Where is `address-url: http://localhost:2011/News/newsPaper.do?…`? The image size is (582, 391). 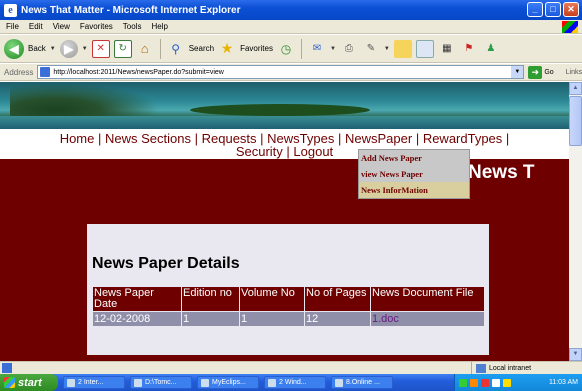
address-url: http://localhost:2011/News/newsPaper.do?… is located at coordinates (138, 72).